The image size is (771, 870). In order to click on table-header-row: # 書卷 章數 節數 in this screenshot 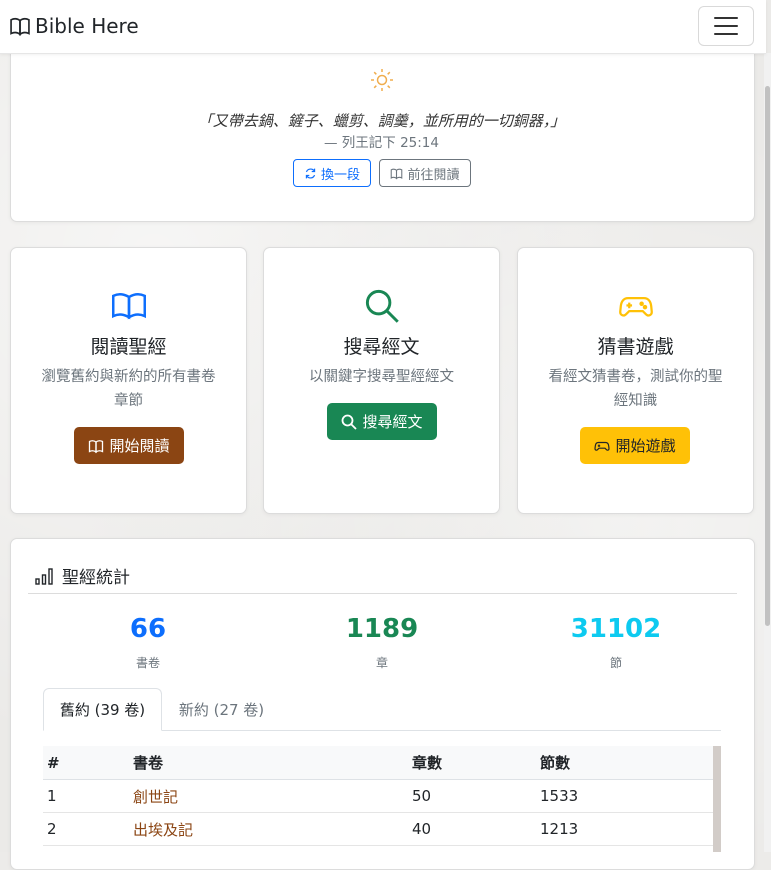, I will do `click(378, 763)`.